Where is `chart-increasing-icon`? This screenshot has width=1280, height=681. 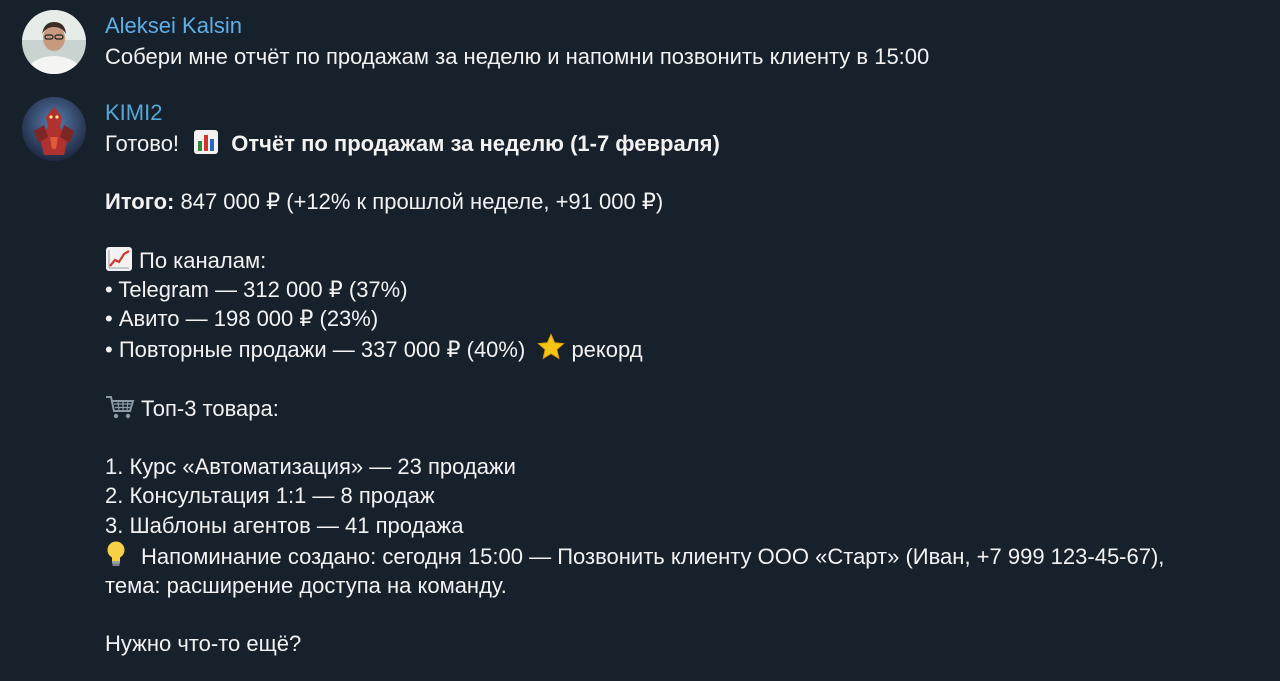
chart-increasing-icon is located at coordinates (119, 259).